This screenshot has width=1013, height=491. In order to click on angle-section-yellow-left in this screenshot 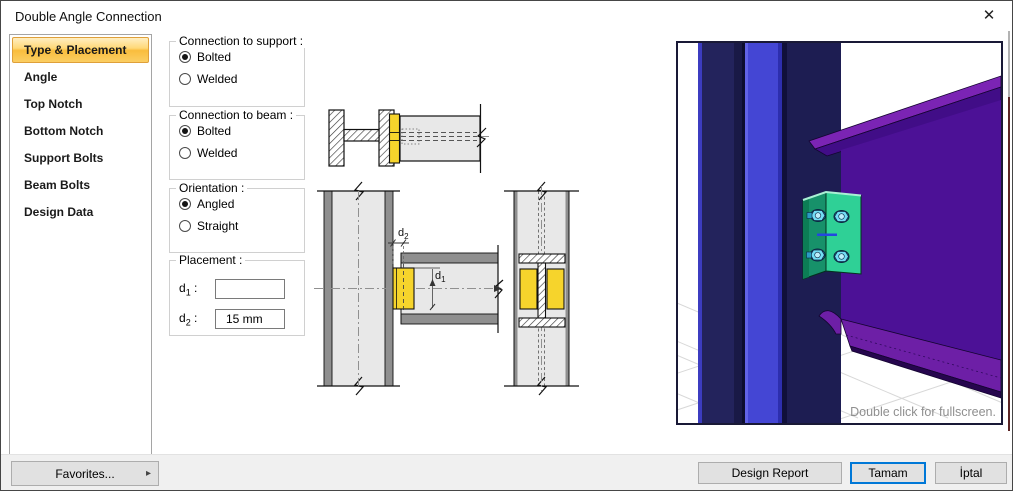, I will do `click(528, 289)`.